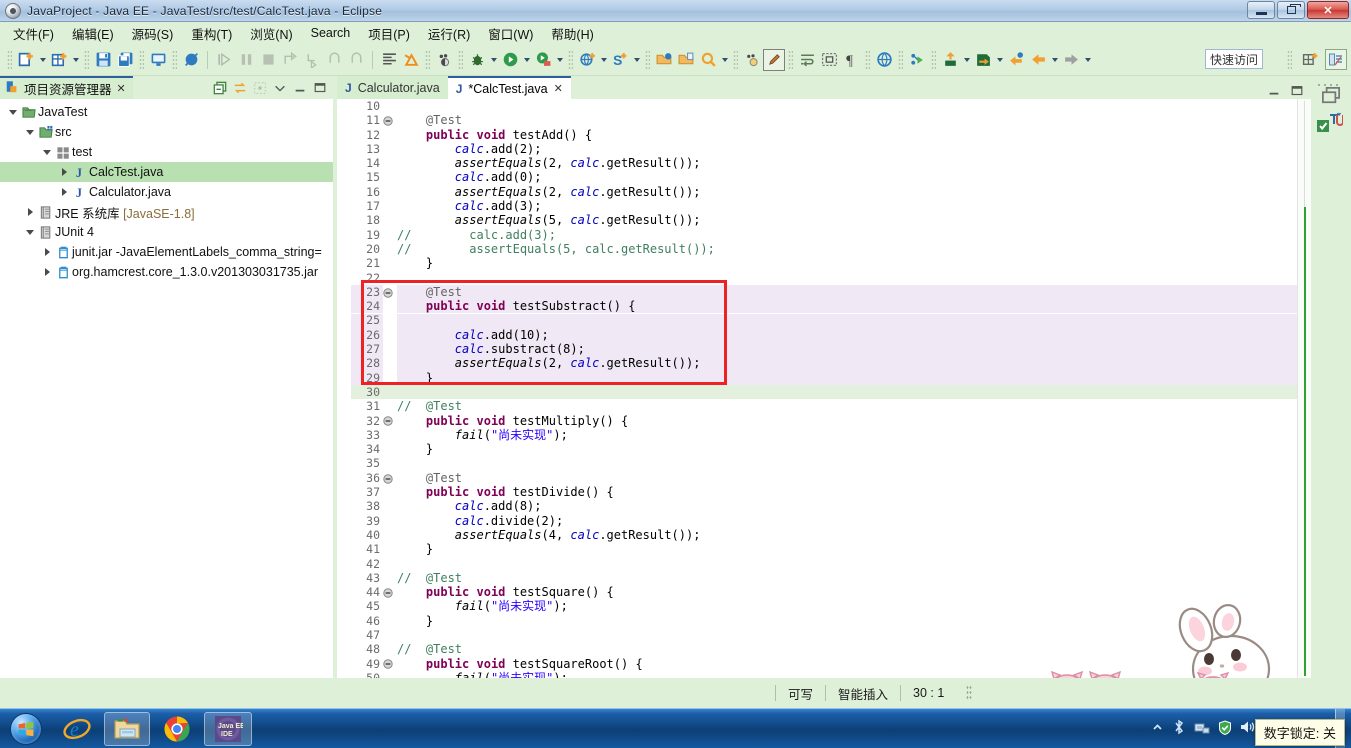 The height and width of the screenshot is (748, 1351). What do you see at coordinates (1234, 59) in the screenshot?
I see `quick-access-input: 快速访问` at bounding box center [1234, 59].